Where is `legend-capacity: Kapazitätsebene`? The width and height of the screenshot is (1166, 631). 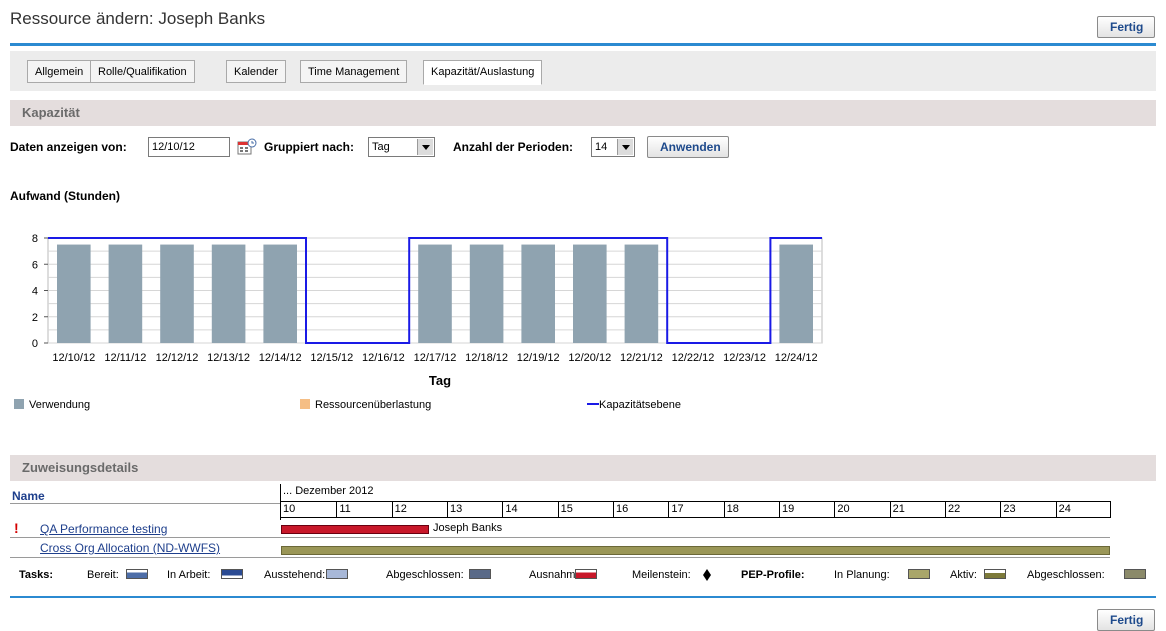
legend-capacity: Kapazitätsebene is located at coordinates (634, 405).